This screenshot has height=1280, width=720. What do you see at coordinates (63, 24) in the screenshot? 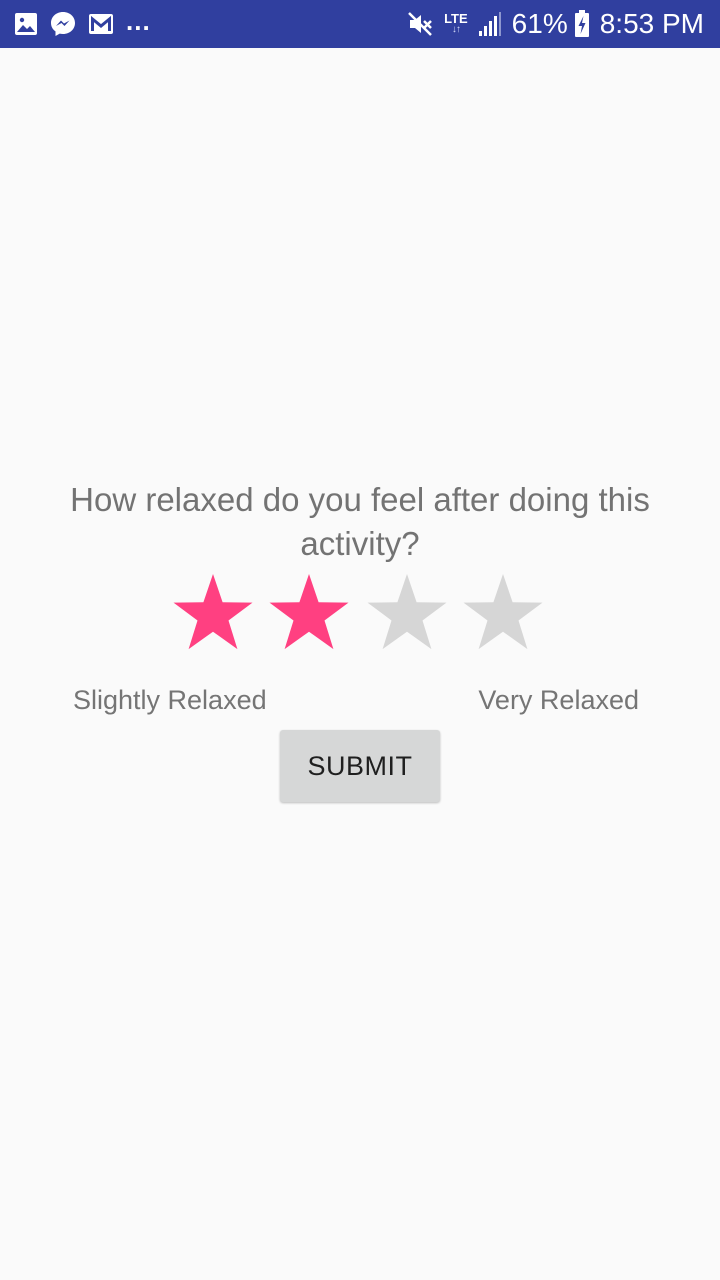
I see `messenger-icon` at bounding box center [63, 24].